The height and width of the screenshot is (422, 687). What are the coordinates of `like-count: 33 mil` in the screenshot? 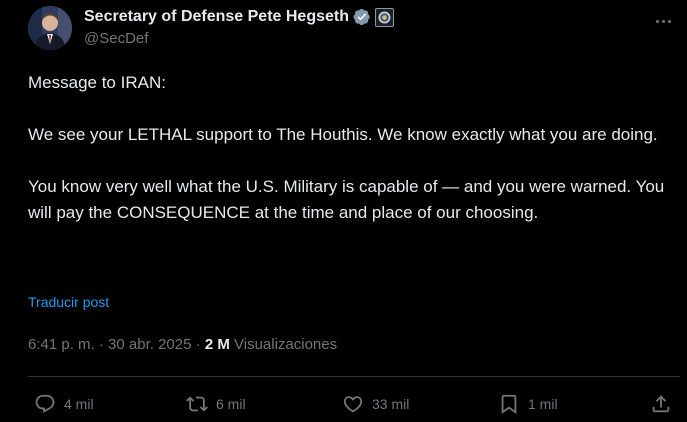 It's located at (391, 404).